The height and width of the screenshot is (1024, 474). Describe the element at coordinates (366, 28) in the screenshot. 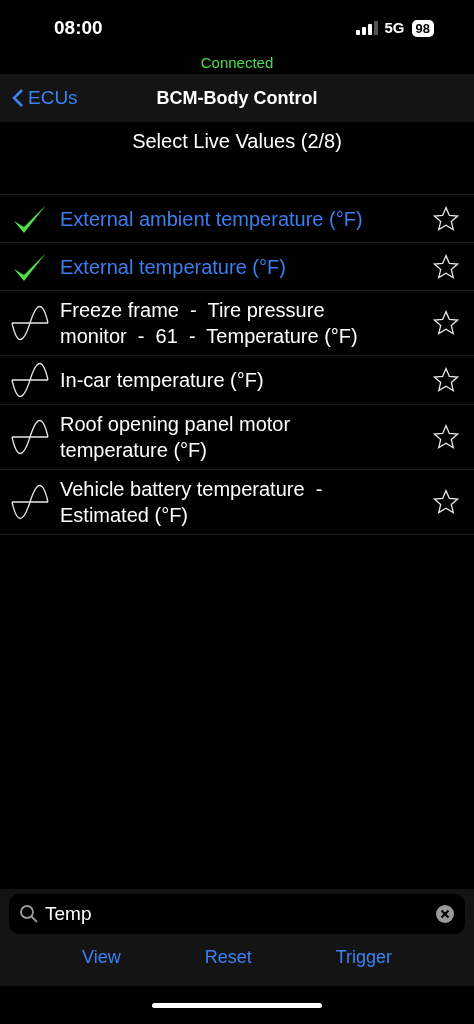

I see `signal-icon` at that location.